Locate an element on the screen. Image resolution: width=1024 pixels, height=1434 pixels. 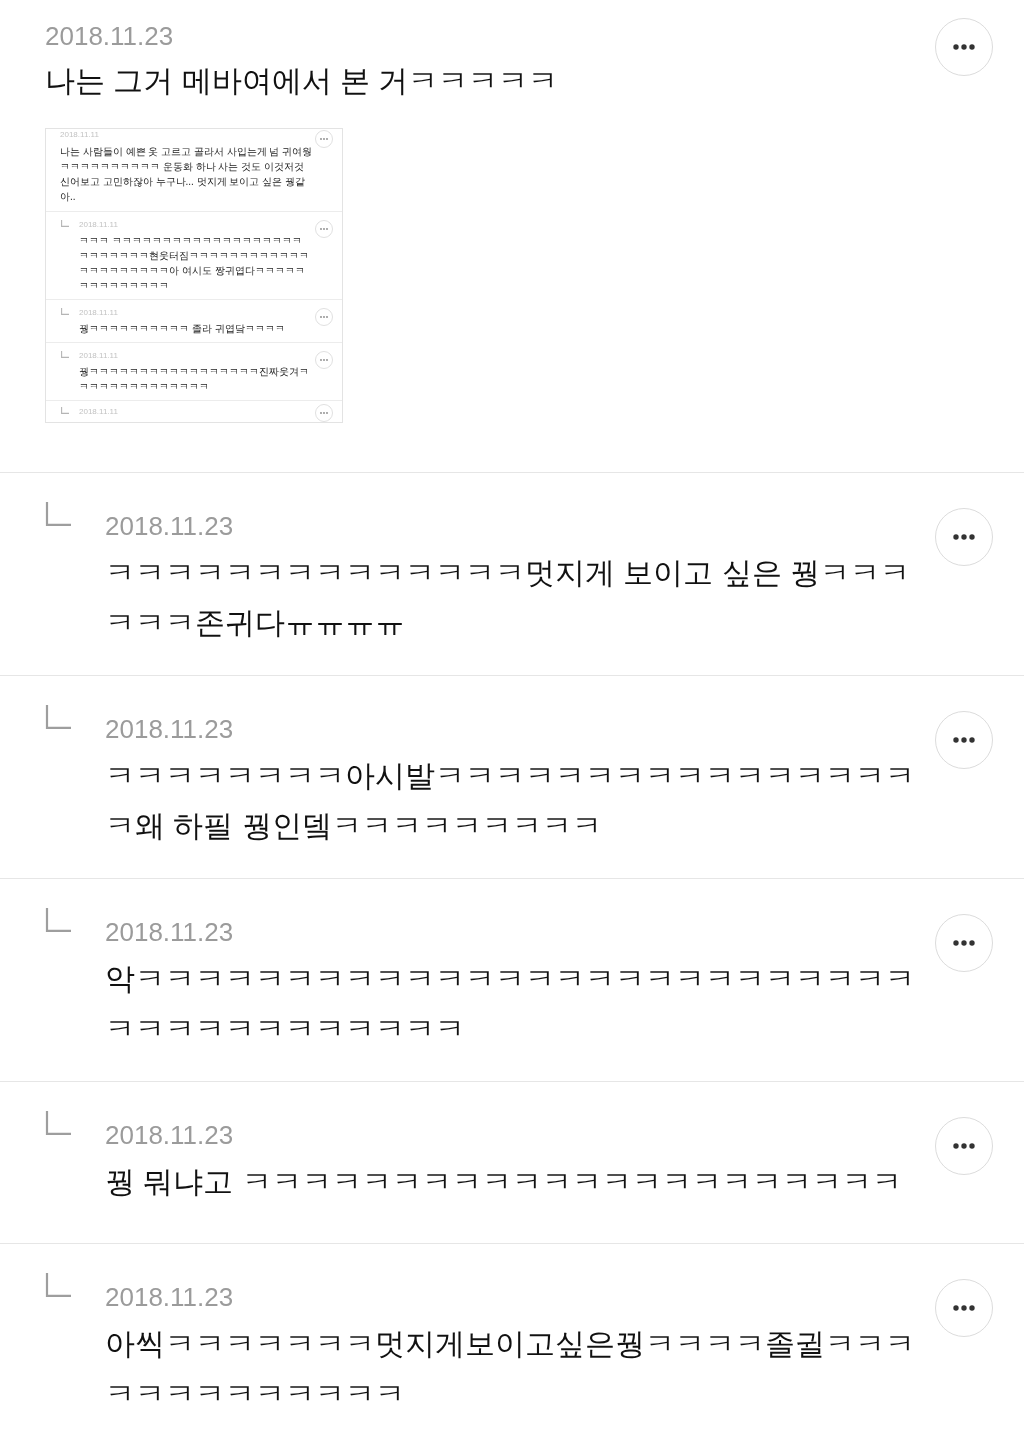
reply-text: 꿩ㅋㅋㅋㅋㅋㅋㅋㅋㅋㅋ 졸라 귀엽닼ㅋㅋㅋㅋ is located at coordinates (182, 329).